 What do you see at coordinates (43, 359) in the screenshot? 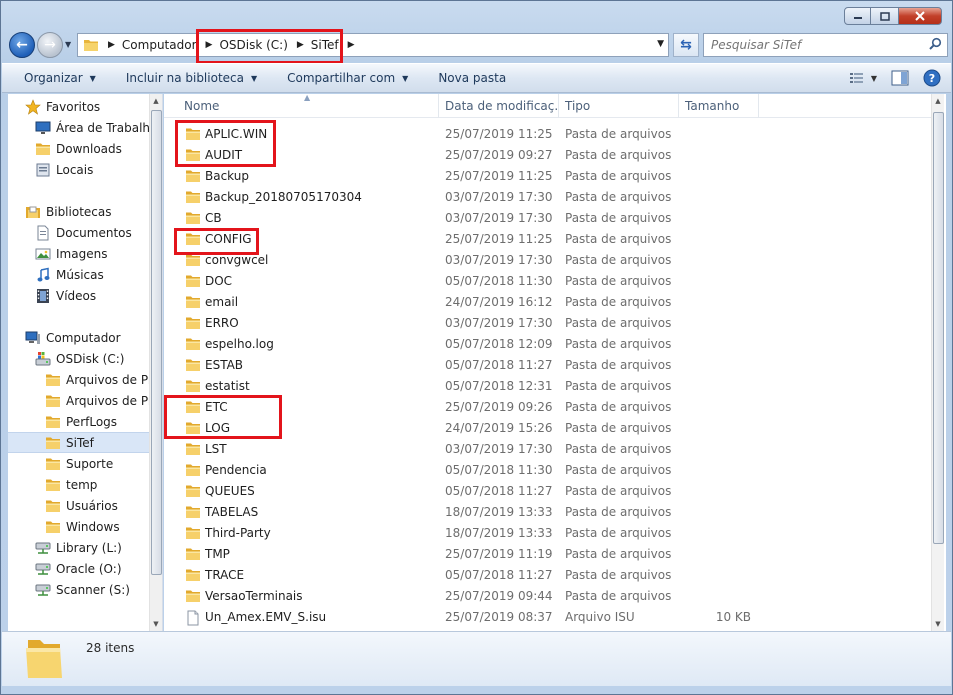
I see `drive-icon` at bounding box center [43, 359].